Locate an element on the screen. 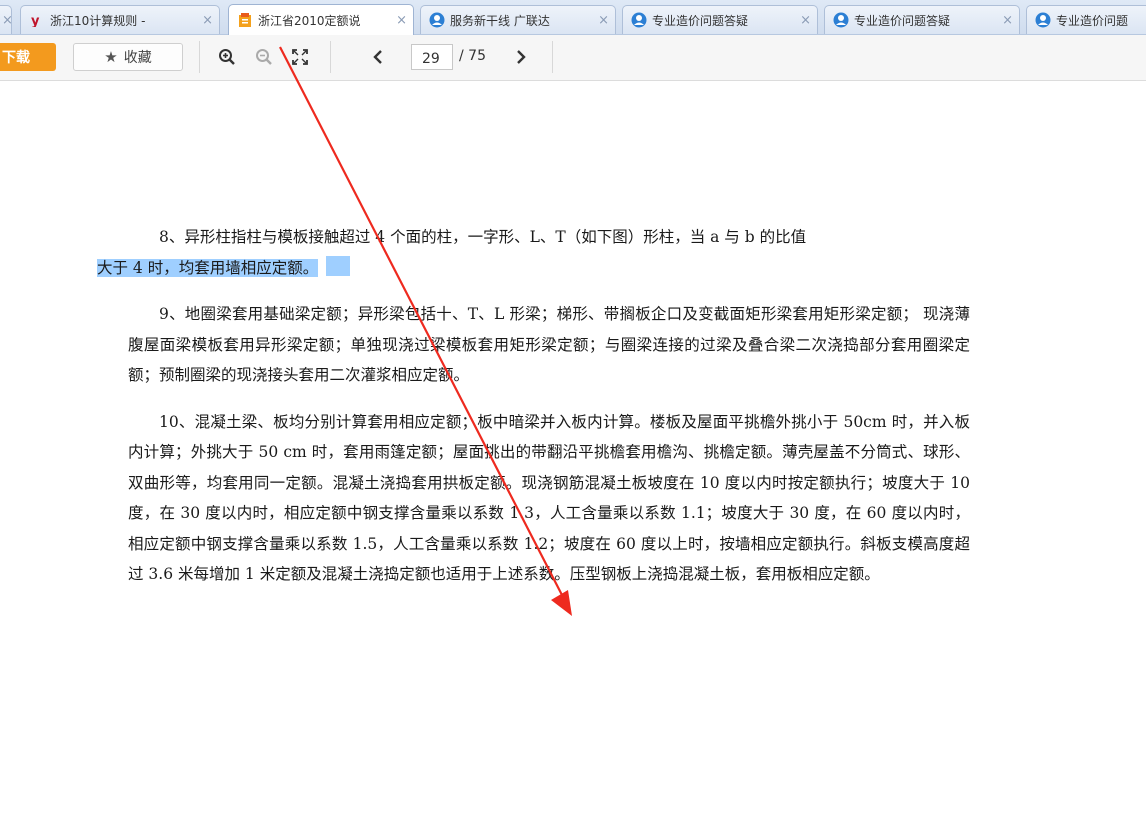 This screenshot has width=1146, height=828. tab-title: 浙江省2010定额说 is located at coordinates (309, 20).